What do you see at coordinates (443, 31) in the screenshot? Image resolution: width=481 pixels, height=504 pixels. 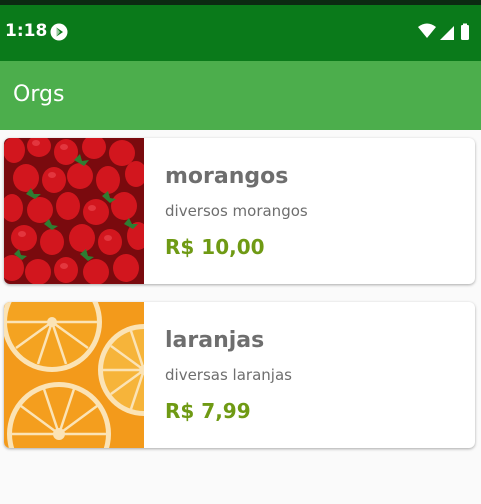 I see `system-status-icons` at bounding box center [443, 31].